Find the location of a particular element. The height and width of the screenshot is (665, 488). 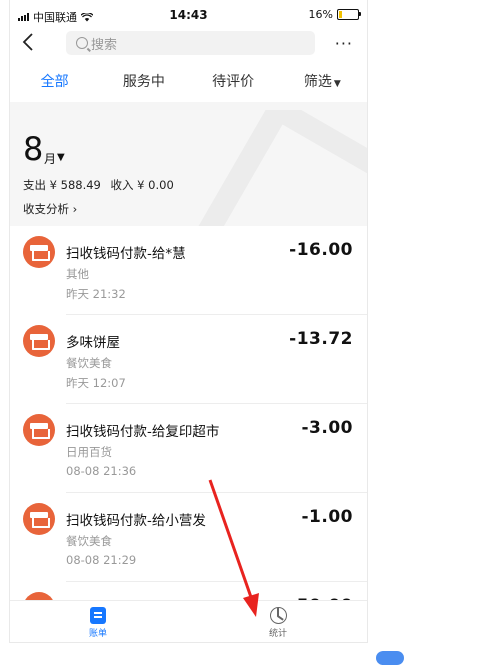

bottom-tab-stats-label: 统计 is located at coordinates (277, 634).